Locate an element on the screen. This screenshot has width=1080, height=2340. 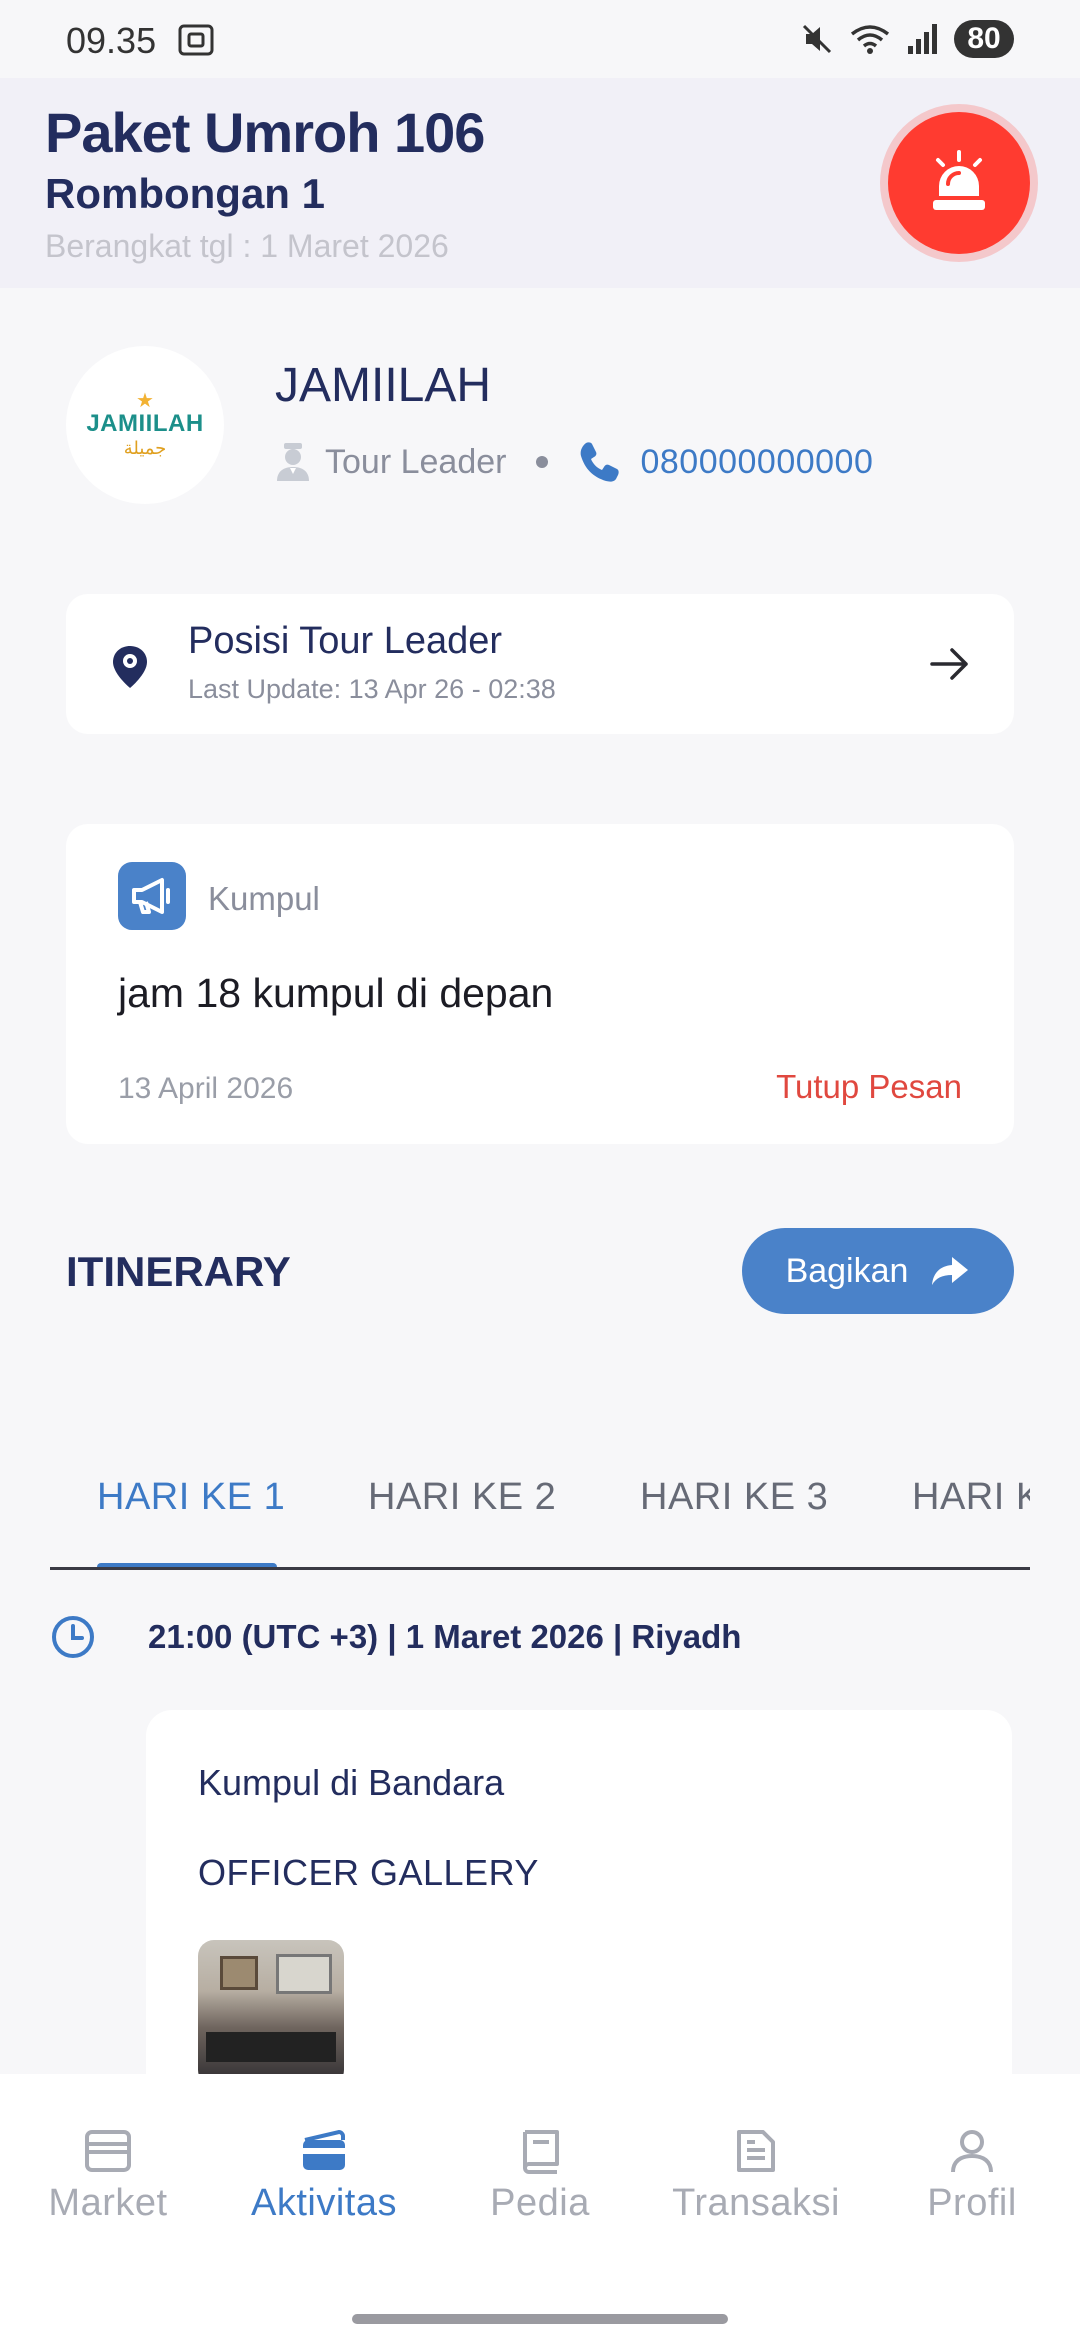
announcement-text: jam 18 kumpul di depan is located at coordinates (336, 993).